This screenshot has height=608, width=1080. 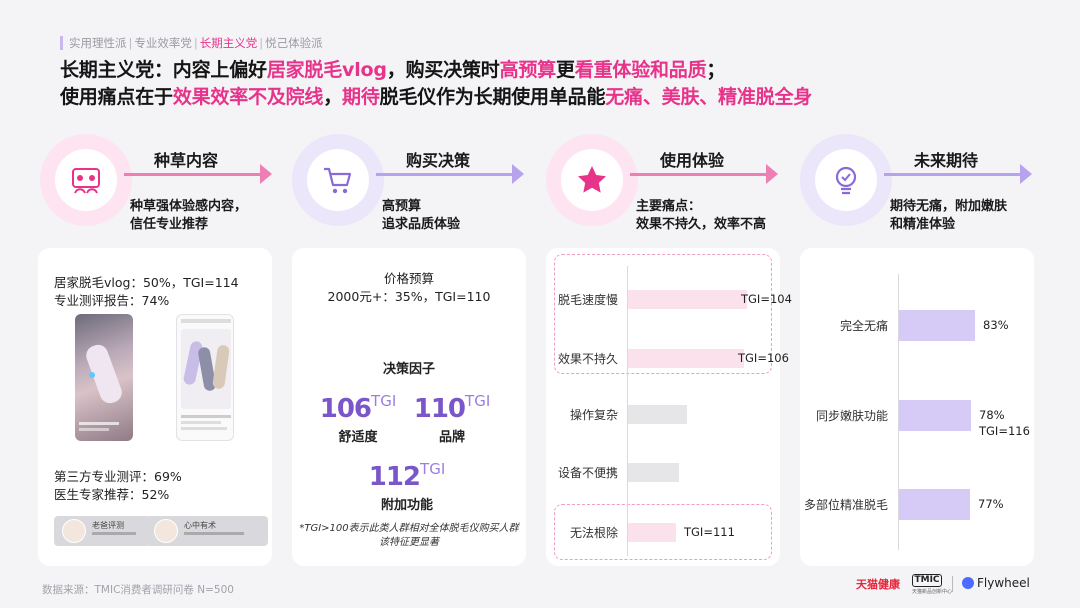 I want to click on stage-title: 种草内容, so click(x=186, y=160).